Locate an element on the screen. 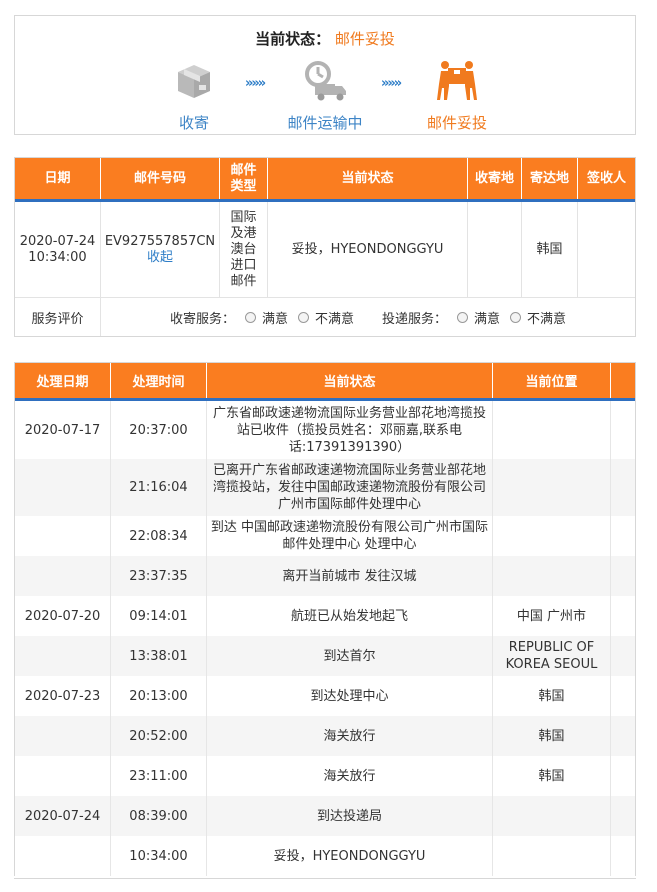 The image size is (657, 892). table-row: 23:37:35 离开当前城市 发往汉城 is located at coordinates (325, 576).